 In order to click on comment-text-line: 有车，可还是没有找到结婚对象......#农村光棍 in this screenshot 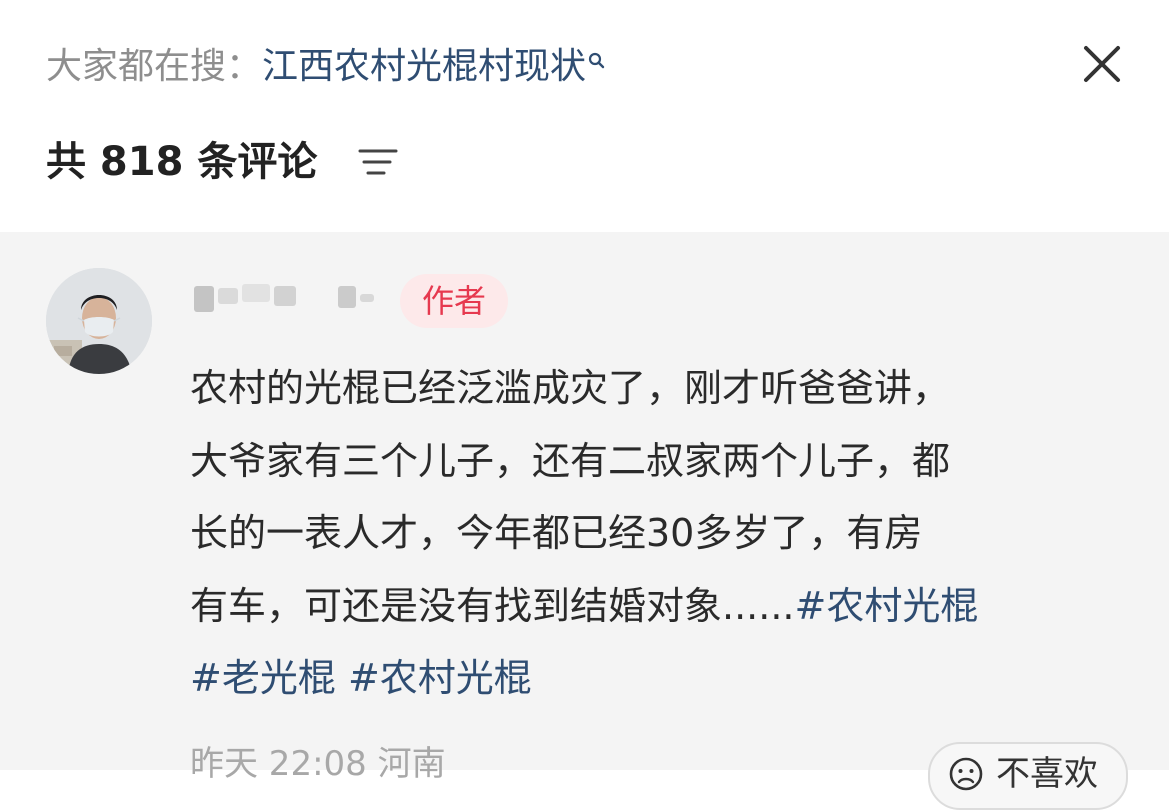, I will do `click(660, 606)`.